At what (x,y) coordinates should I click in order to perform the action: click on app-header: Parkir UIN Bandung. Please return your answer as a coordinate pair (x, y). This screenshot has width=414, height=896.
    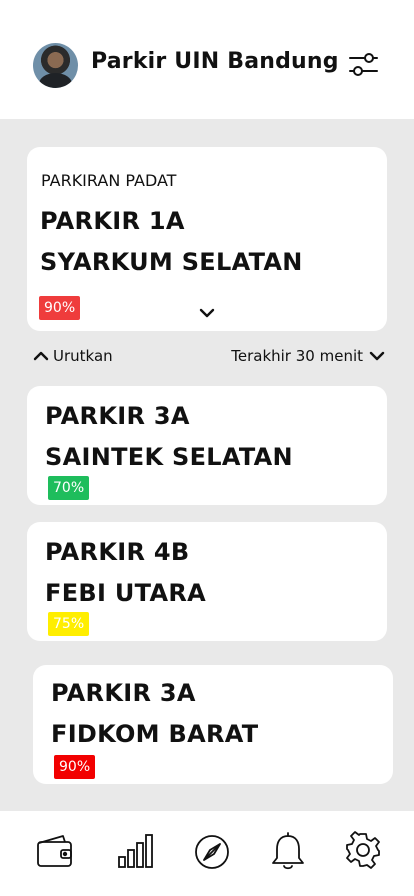
    Looking at the image, I should click on (207, 59).